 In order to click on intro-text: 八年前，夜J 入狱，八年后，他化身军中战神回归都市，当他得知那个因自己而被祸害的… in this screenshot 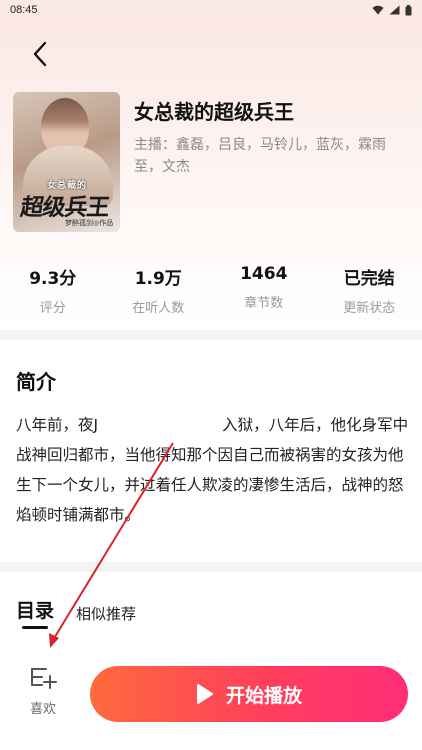, I will do `click(213, 470)`.